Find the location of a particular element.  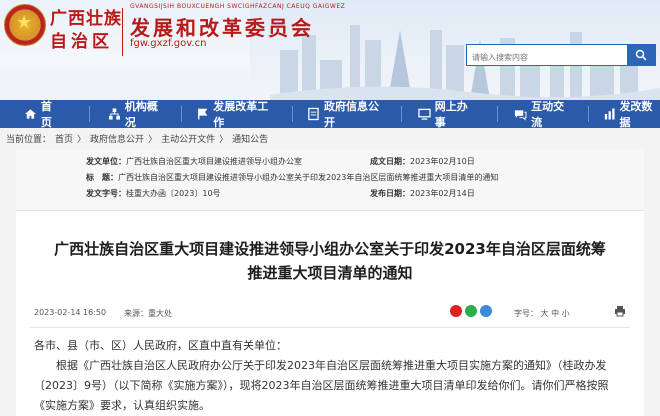

nav-item-label: 机构概况 is located at coordinates (141, 114).